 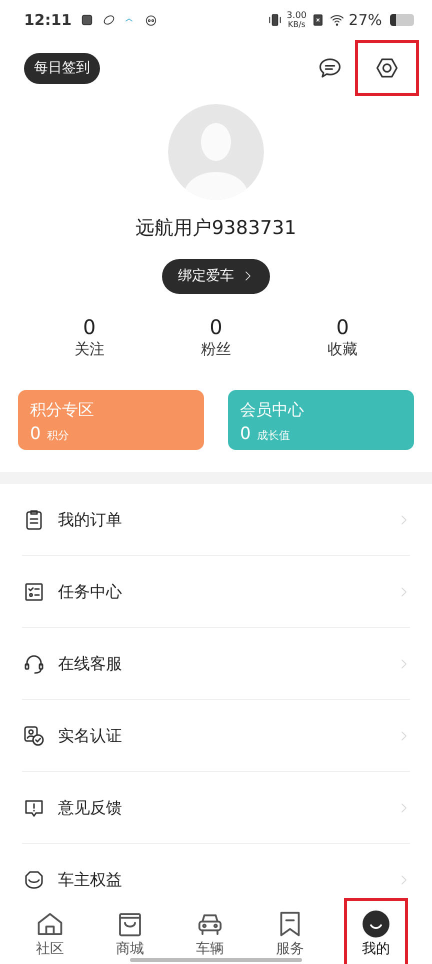 What do you see at coordinates (296, 16) in the screenshot?
I see `network-speed: 3.00` at bounding box center [296, 16].